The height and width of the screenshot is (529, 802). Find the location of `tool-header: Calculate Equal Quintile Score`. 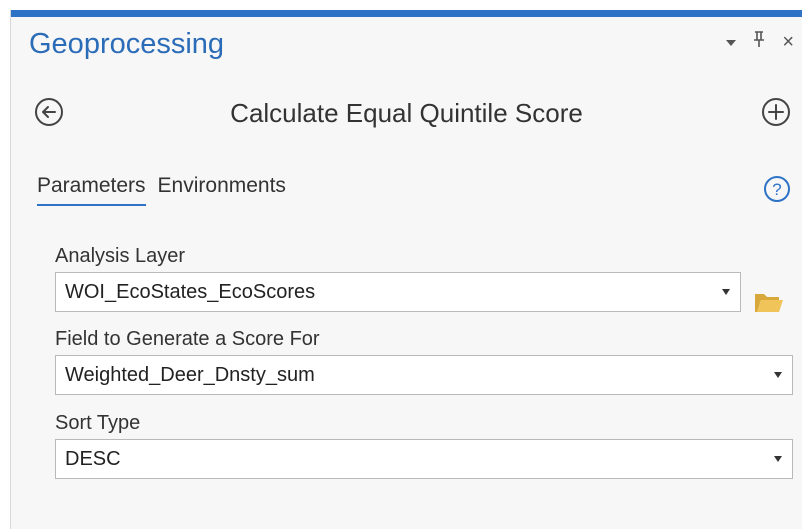

tool-header: Calculate Equal Quintile Score is located at coordinates (406, 114).